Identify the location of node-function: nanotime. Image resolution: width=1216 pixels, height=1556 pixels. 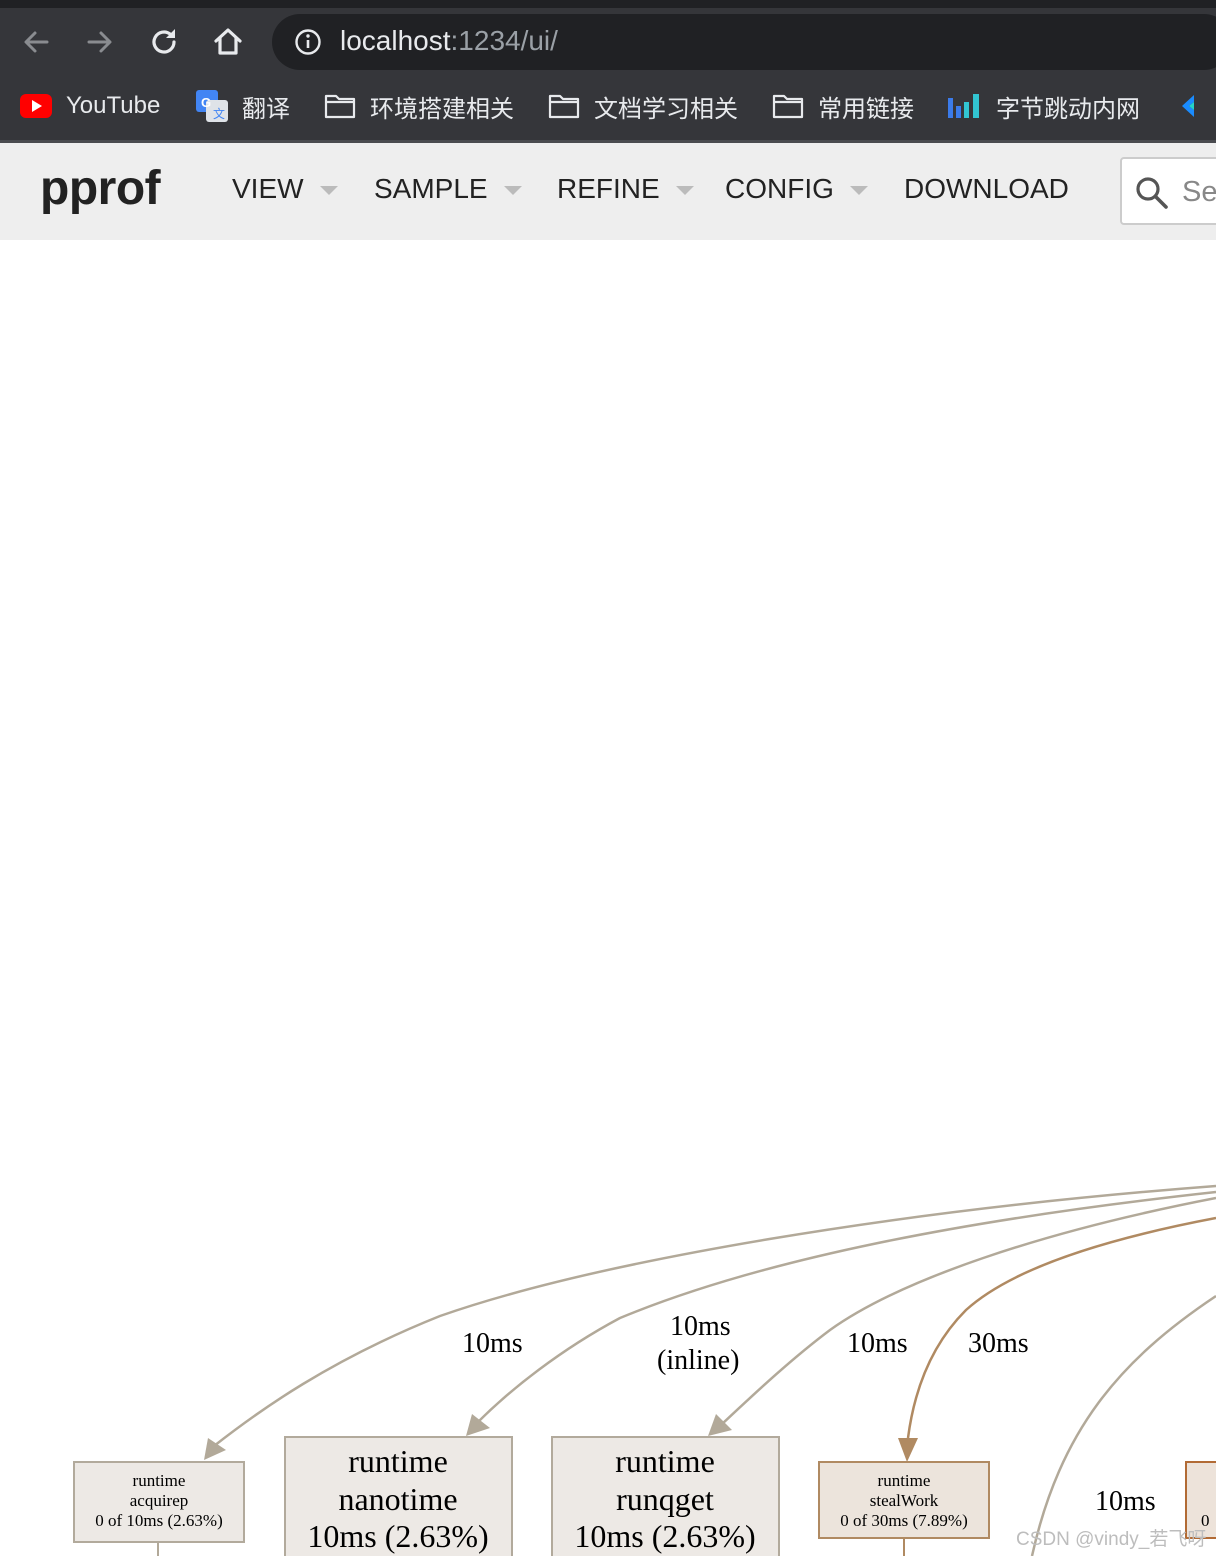
(397, 1499).